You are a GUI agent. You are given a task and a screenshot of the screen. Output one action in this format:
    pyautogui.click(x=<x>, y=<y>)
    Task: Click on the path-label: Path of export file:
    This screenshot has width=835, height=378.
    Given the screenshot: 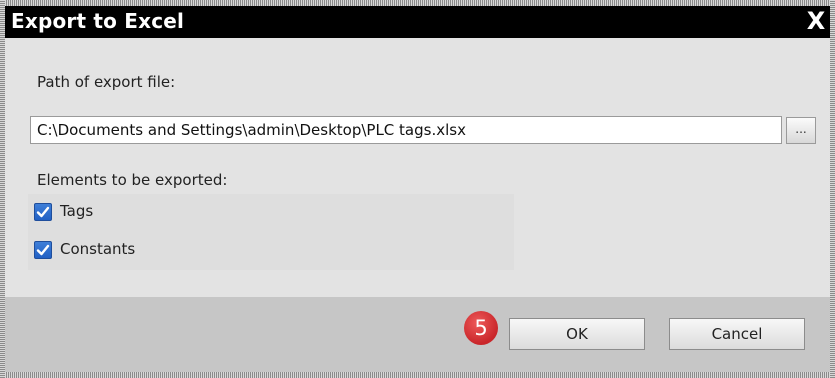 What is the action you would take?
    pyautogui.click(x=106, y=82)
    